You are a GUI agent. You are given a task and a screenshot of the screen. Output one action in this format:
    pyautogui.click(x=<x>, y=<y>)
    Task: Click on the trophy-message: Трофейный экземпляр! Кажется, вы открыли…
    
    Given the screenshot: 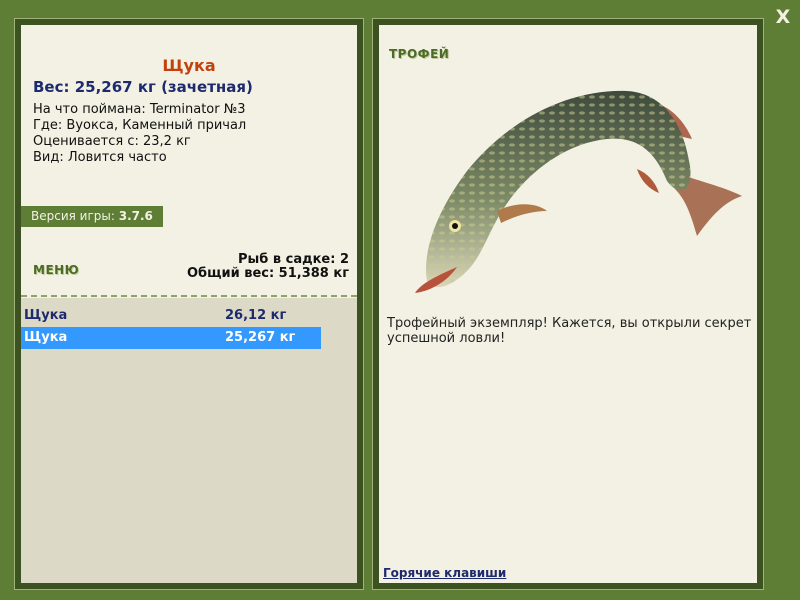 What is the action you would take?
    pyautogui.click(x=569, y=331)
    